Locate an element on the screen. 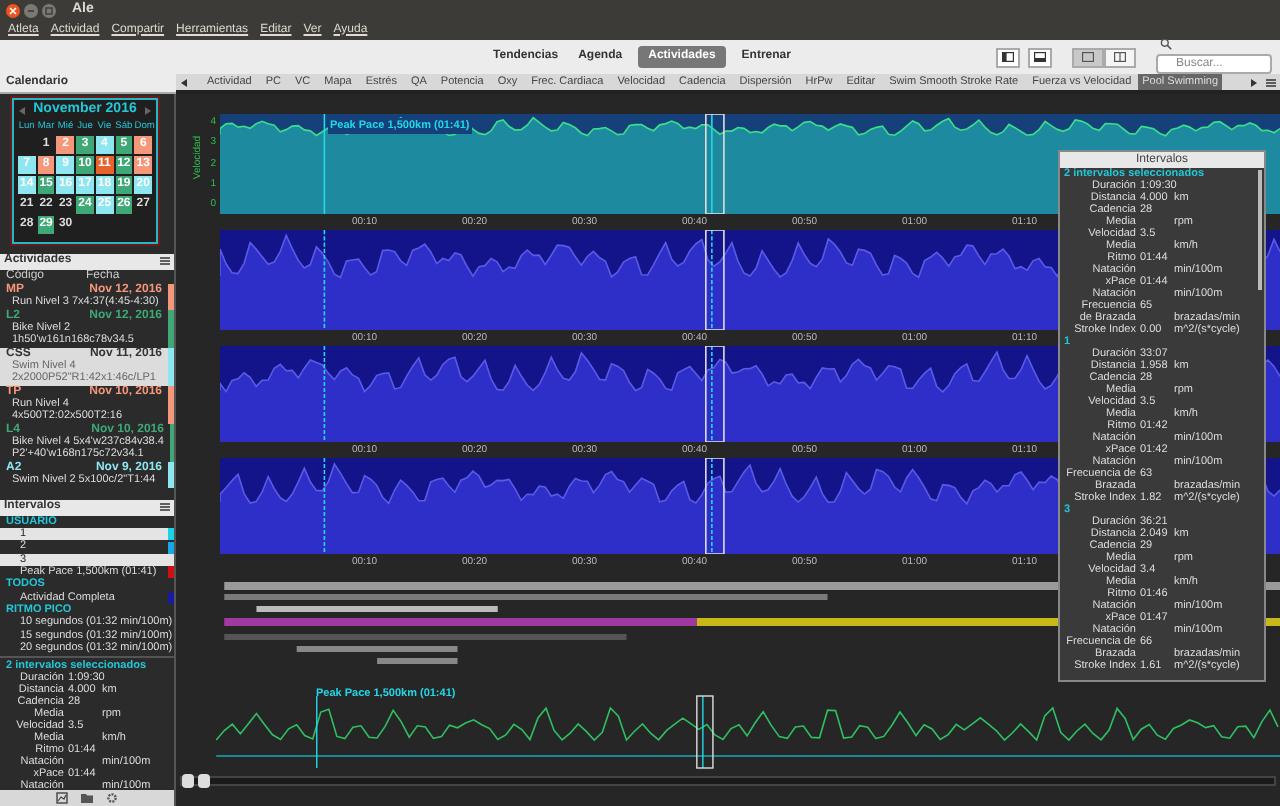 The height and width of the screenshot is (806, 1280). split-icon is located at coordinates (1120, 57).